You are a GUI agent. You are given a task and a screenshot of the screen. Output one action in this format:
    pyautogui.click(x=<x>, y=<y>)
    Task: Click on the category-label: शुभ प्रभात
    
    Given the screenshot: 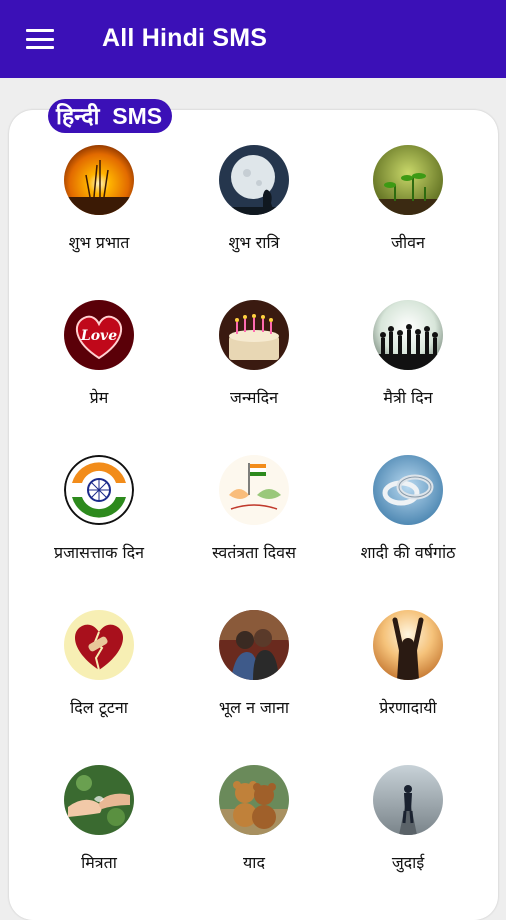 What is the action you would take?
    pyautogui.click(x=99, y=242)
    